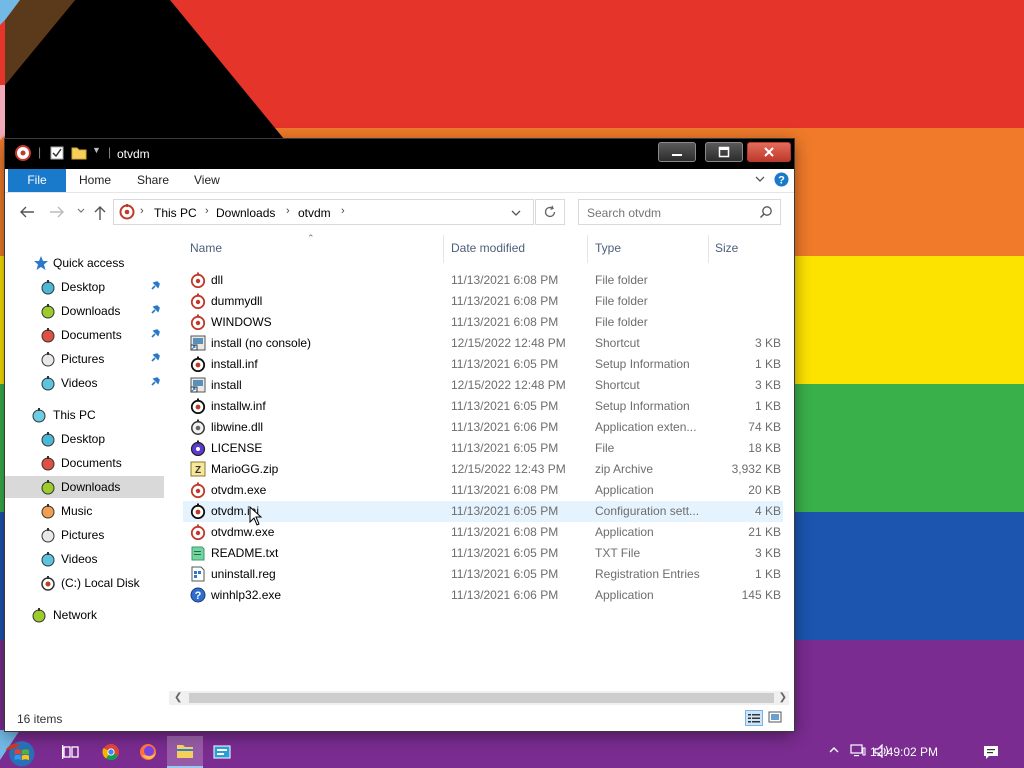 This screenshot has width=1024, height=768. What do you see at coordinates (764, 427) in the screenshot?
I see `file-size: 74 KB` at bounding box center [764, 427].